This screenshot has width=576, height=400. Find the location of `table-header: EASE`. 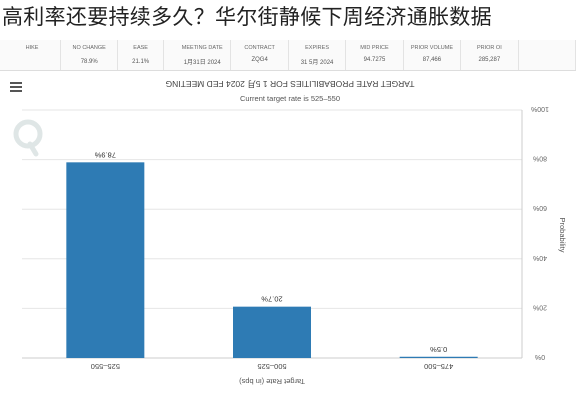

table-header: EASE is located at coordinates (141, 48).